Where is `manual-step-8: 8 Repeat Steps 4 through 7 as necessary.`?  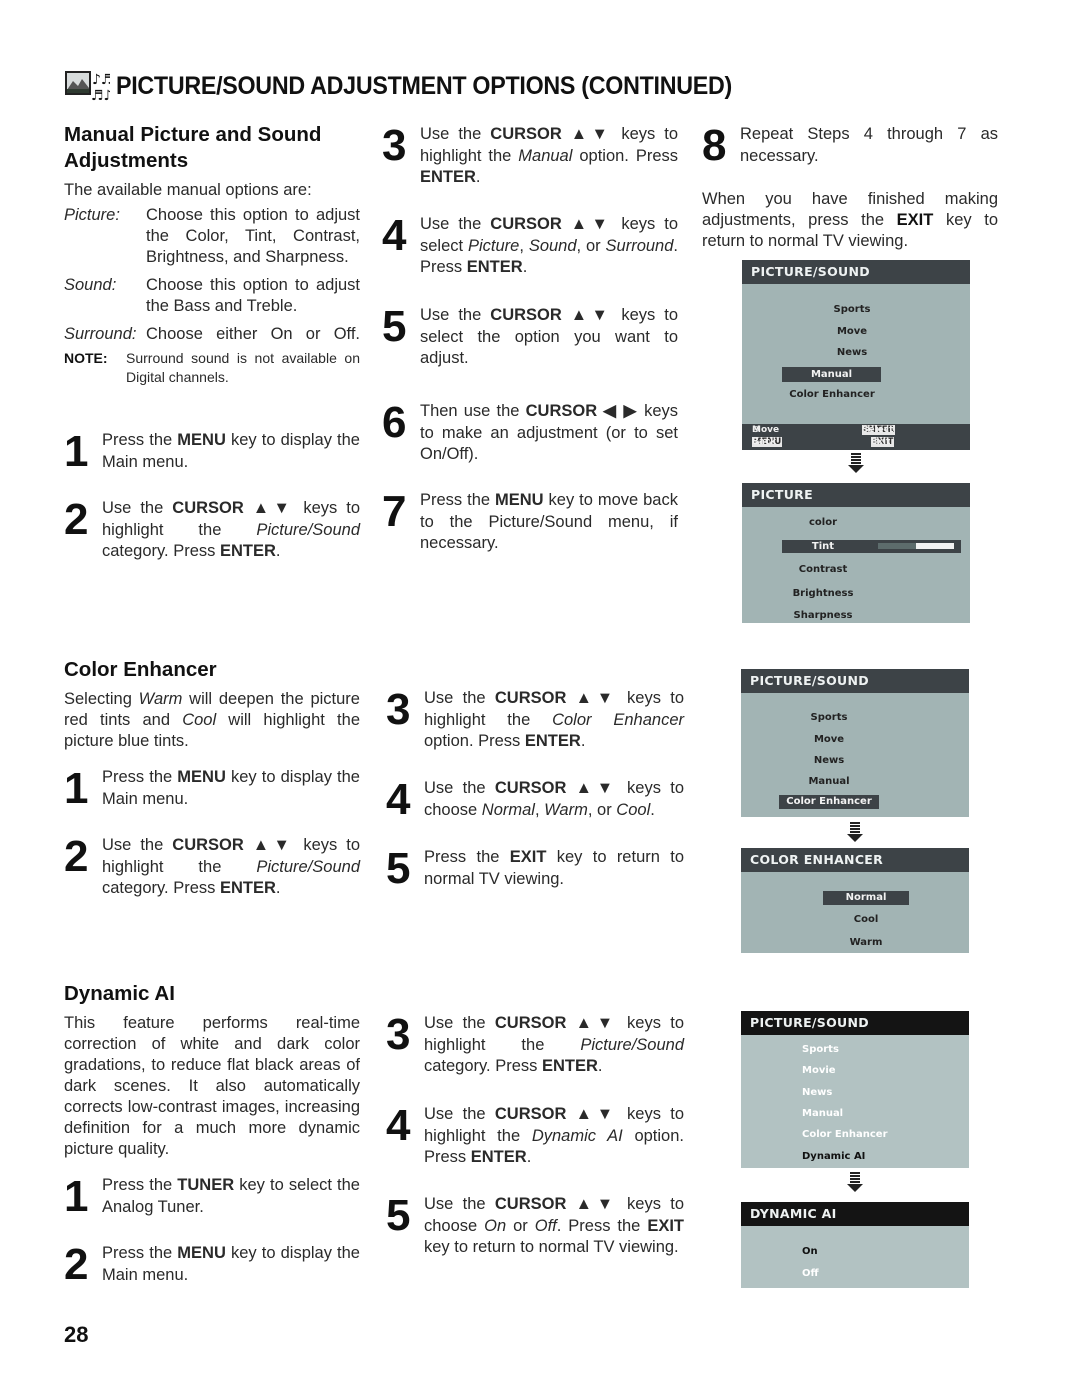
manual-step-8: 8 Repeat Steps 4 through 7 as necessary. is located at coordinates (850, 146).